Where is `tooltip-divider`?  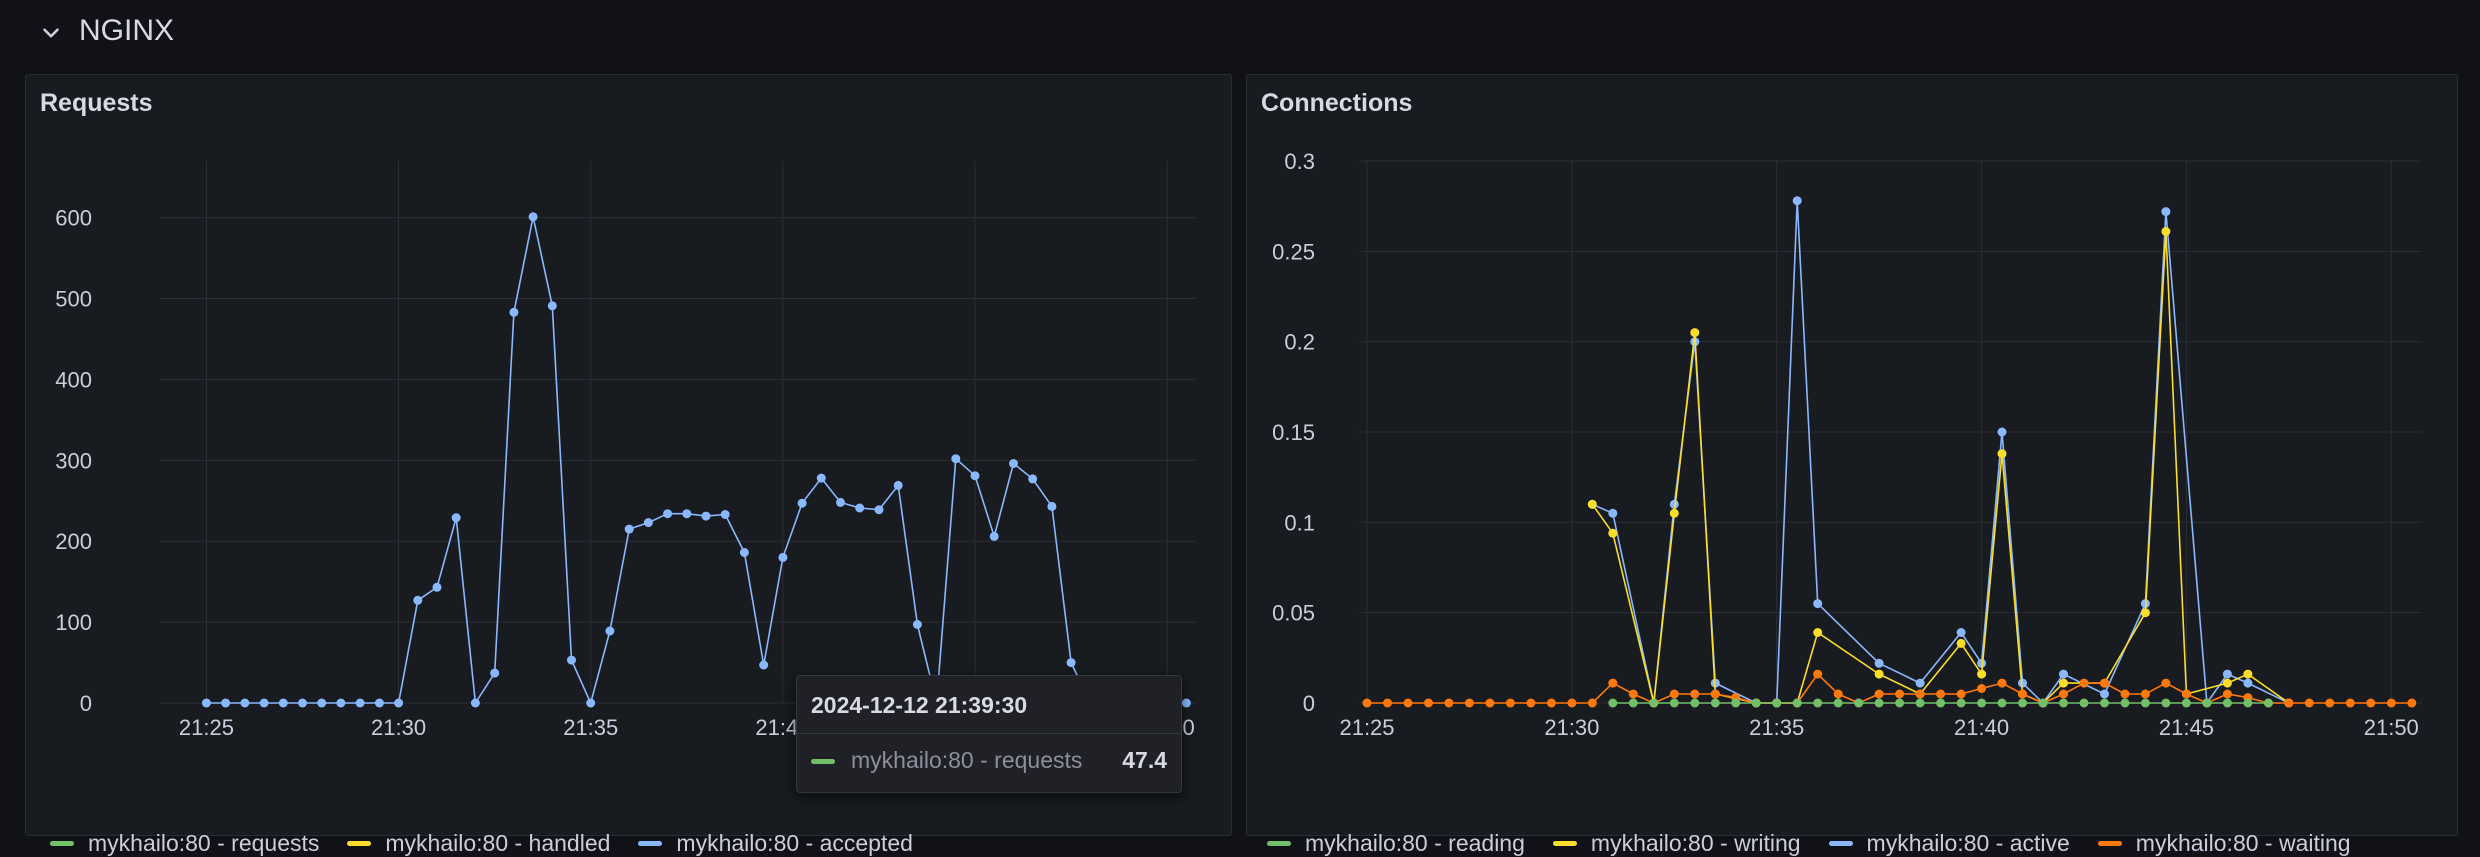 tooltip-divider is located at coordinates (989, 733).